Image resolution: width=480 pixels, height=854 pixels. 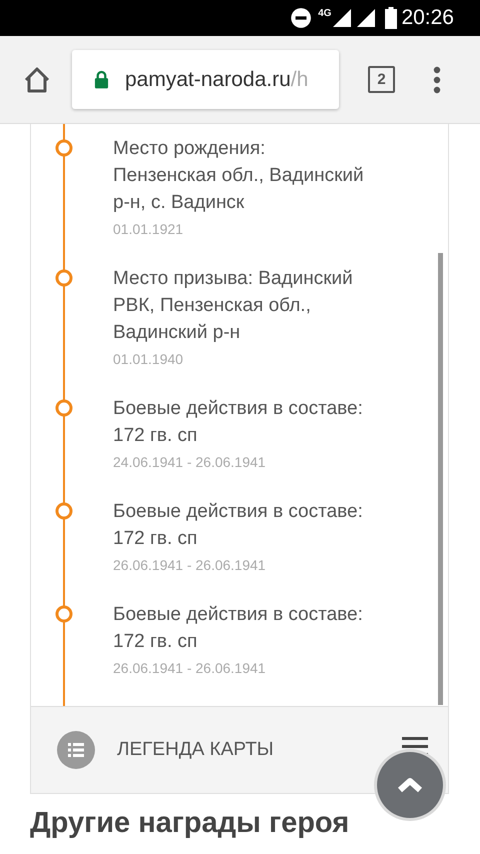 What do you see at coordinates (101, 79) in the screenshot?
I see `lock-icon` at bounding box center [101, 79].